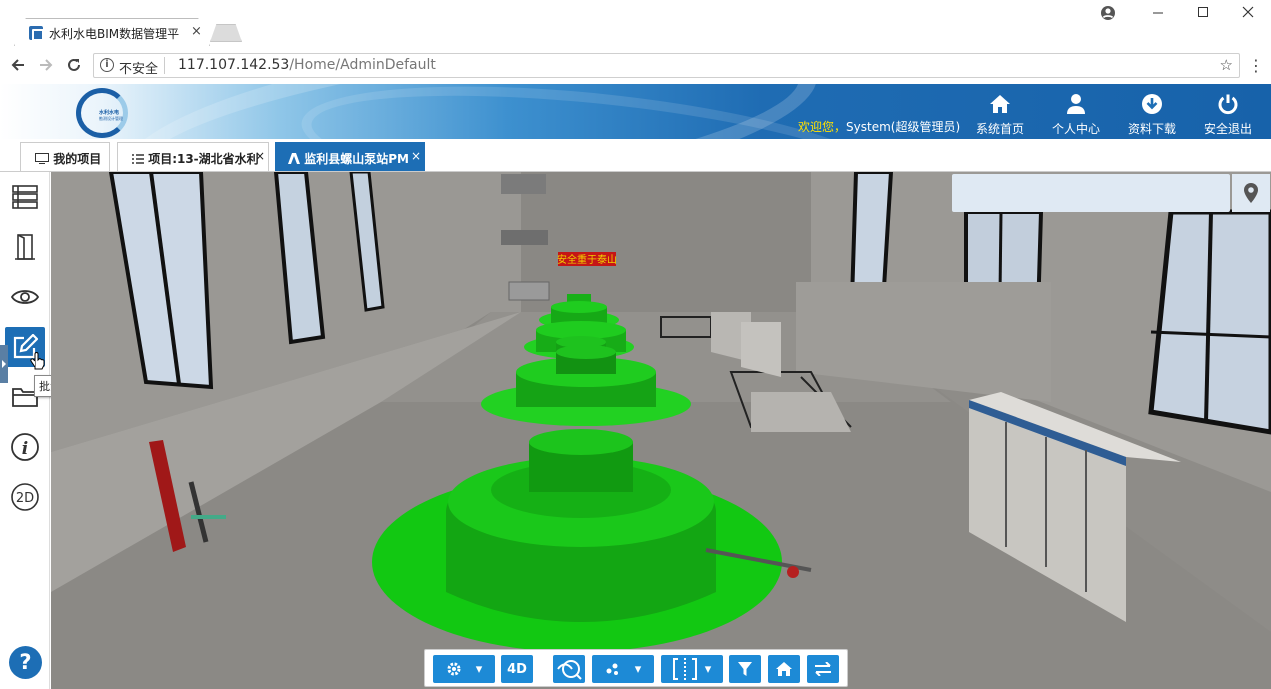  I want to click on nav-download: 资料下载, so click(1152, 114).